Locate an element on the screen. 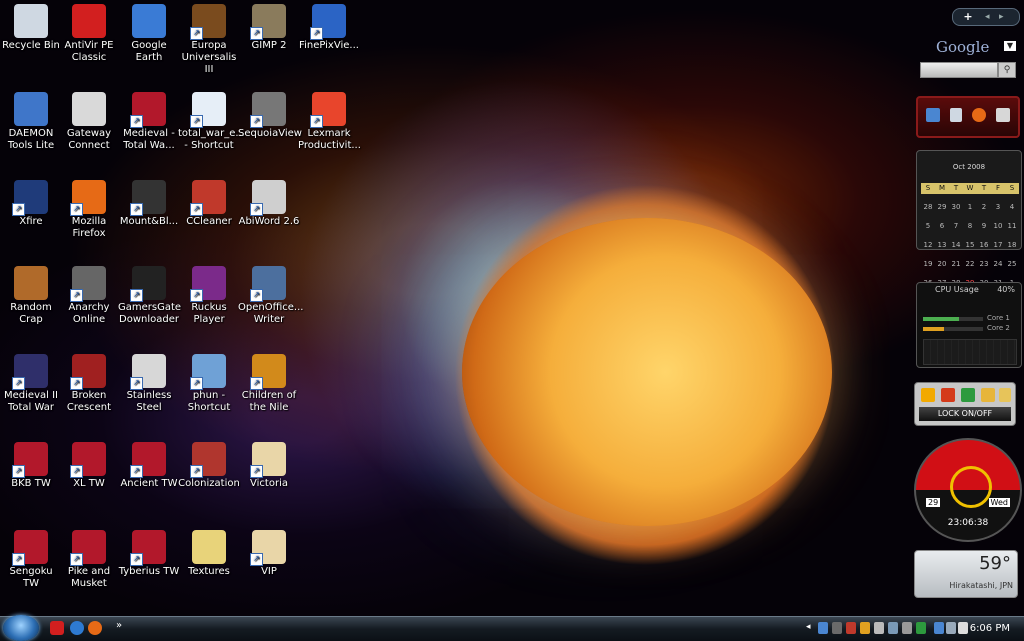 This screenshot has width=1024, height=641. desktop-icon: ↗ phun - Shortcut is located at coordinates (209, 384).